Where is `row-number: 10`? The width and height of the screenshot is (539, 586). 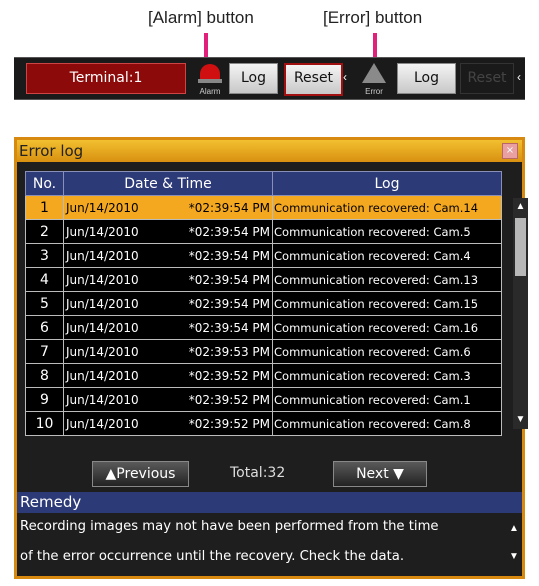 row-number: 10 is located at coordinates (44, 423).